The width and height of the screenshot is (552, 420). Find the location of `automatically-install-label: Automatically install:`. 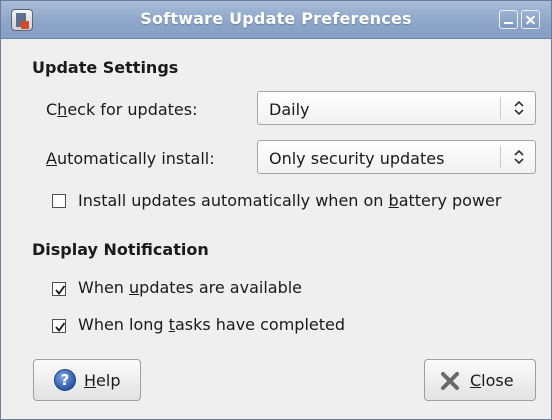

automatically-install-label: Automatically install: is located at coordinates (130, 158).